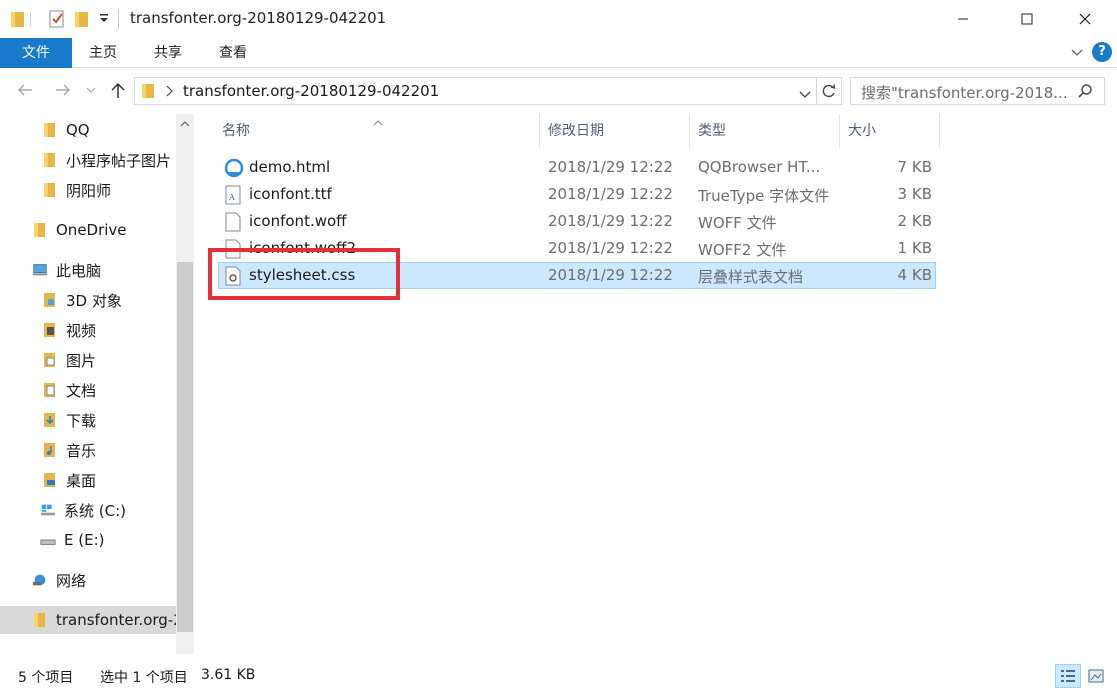 The height and width of the screenshot is (692, 1117). I want to click on minimize-button, so click(963, 19).